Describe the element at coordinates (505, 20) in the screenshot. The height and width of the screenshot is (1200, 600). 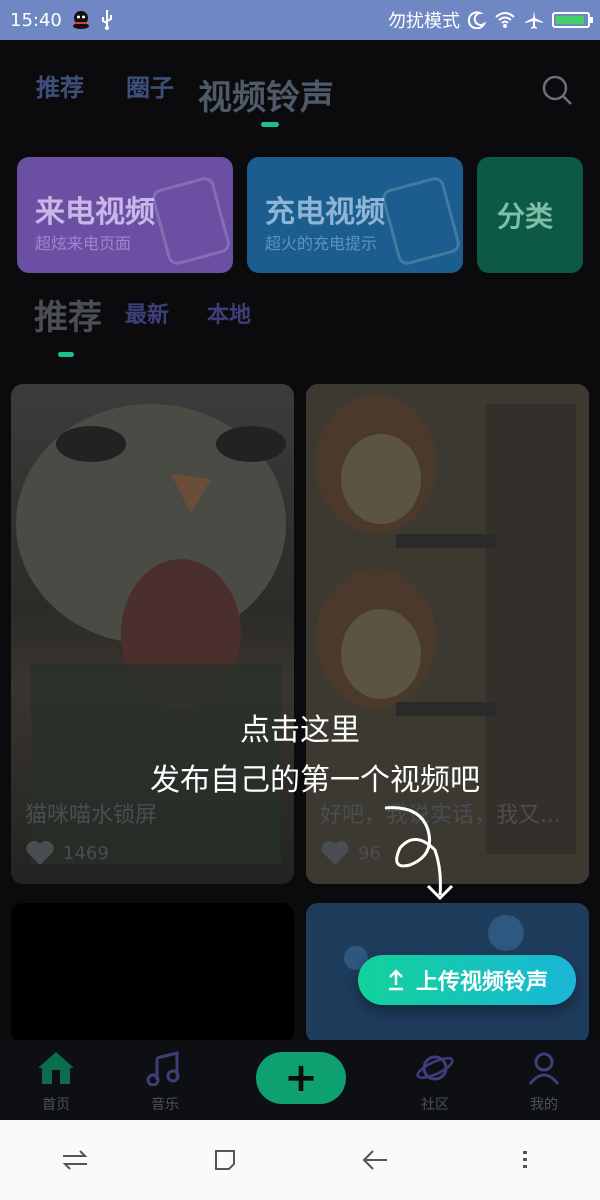
I see `wifi-icon` at that location.